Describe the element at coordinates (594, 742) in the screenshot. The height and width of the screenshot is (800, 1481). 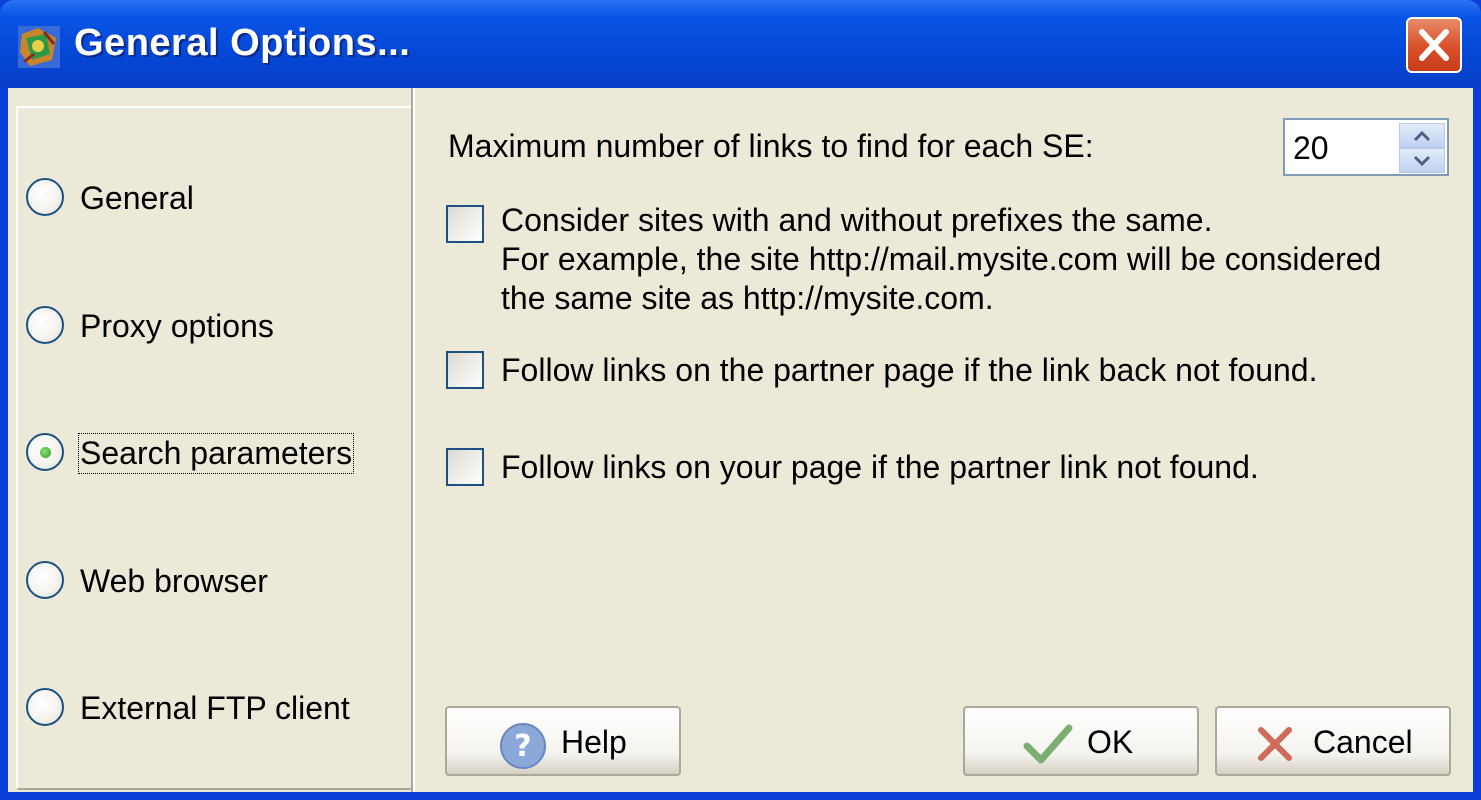
I see `help-button-label: Help` at that location.